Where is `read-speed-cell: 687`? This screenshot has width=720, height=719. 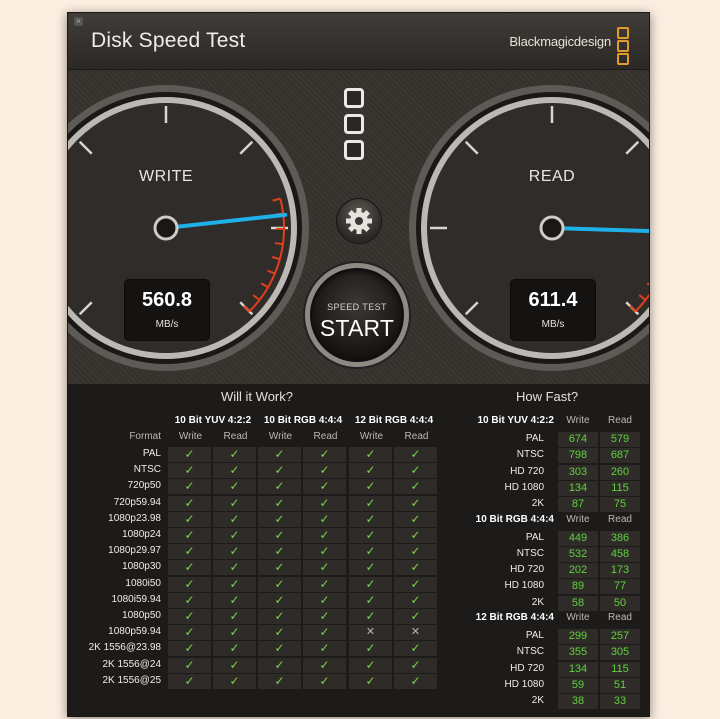 read-speed-cell: 687 is located at coordinates (620, 456).